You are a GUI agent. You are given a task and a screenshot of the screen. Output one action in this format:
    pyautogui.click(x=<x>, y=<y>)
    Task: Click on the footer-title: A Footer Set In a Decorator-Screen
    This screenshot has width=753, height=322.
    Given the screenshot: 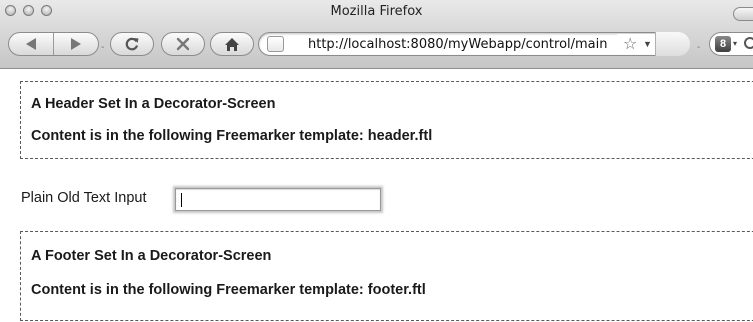 What is the action you would take?
    pyautogui.click(x=151, y=256)
    